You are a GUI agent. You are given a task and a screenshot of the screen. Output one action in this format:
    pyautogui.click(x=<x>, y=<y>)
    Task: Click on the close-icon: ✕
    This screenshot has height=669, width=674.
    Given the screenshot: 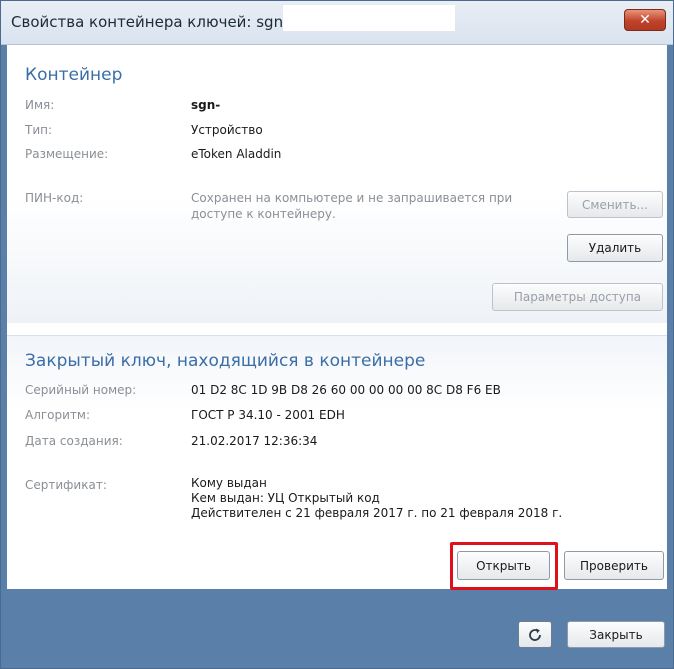 What is the action you would take?
    pyautogui.click(x=645, y=20)
    